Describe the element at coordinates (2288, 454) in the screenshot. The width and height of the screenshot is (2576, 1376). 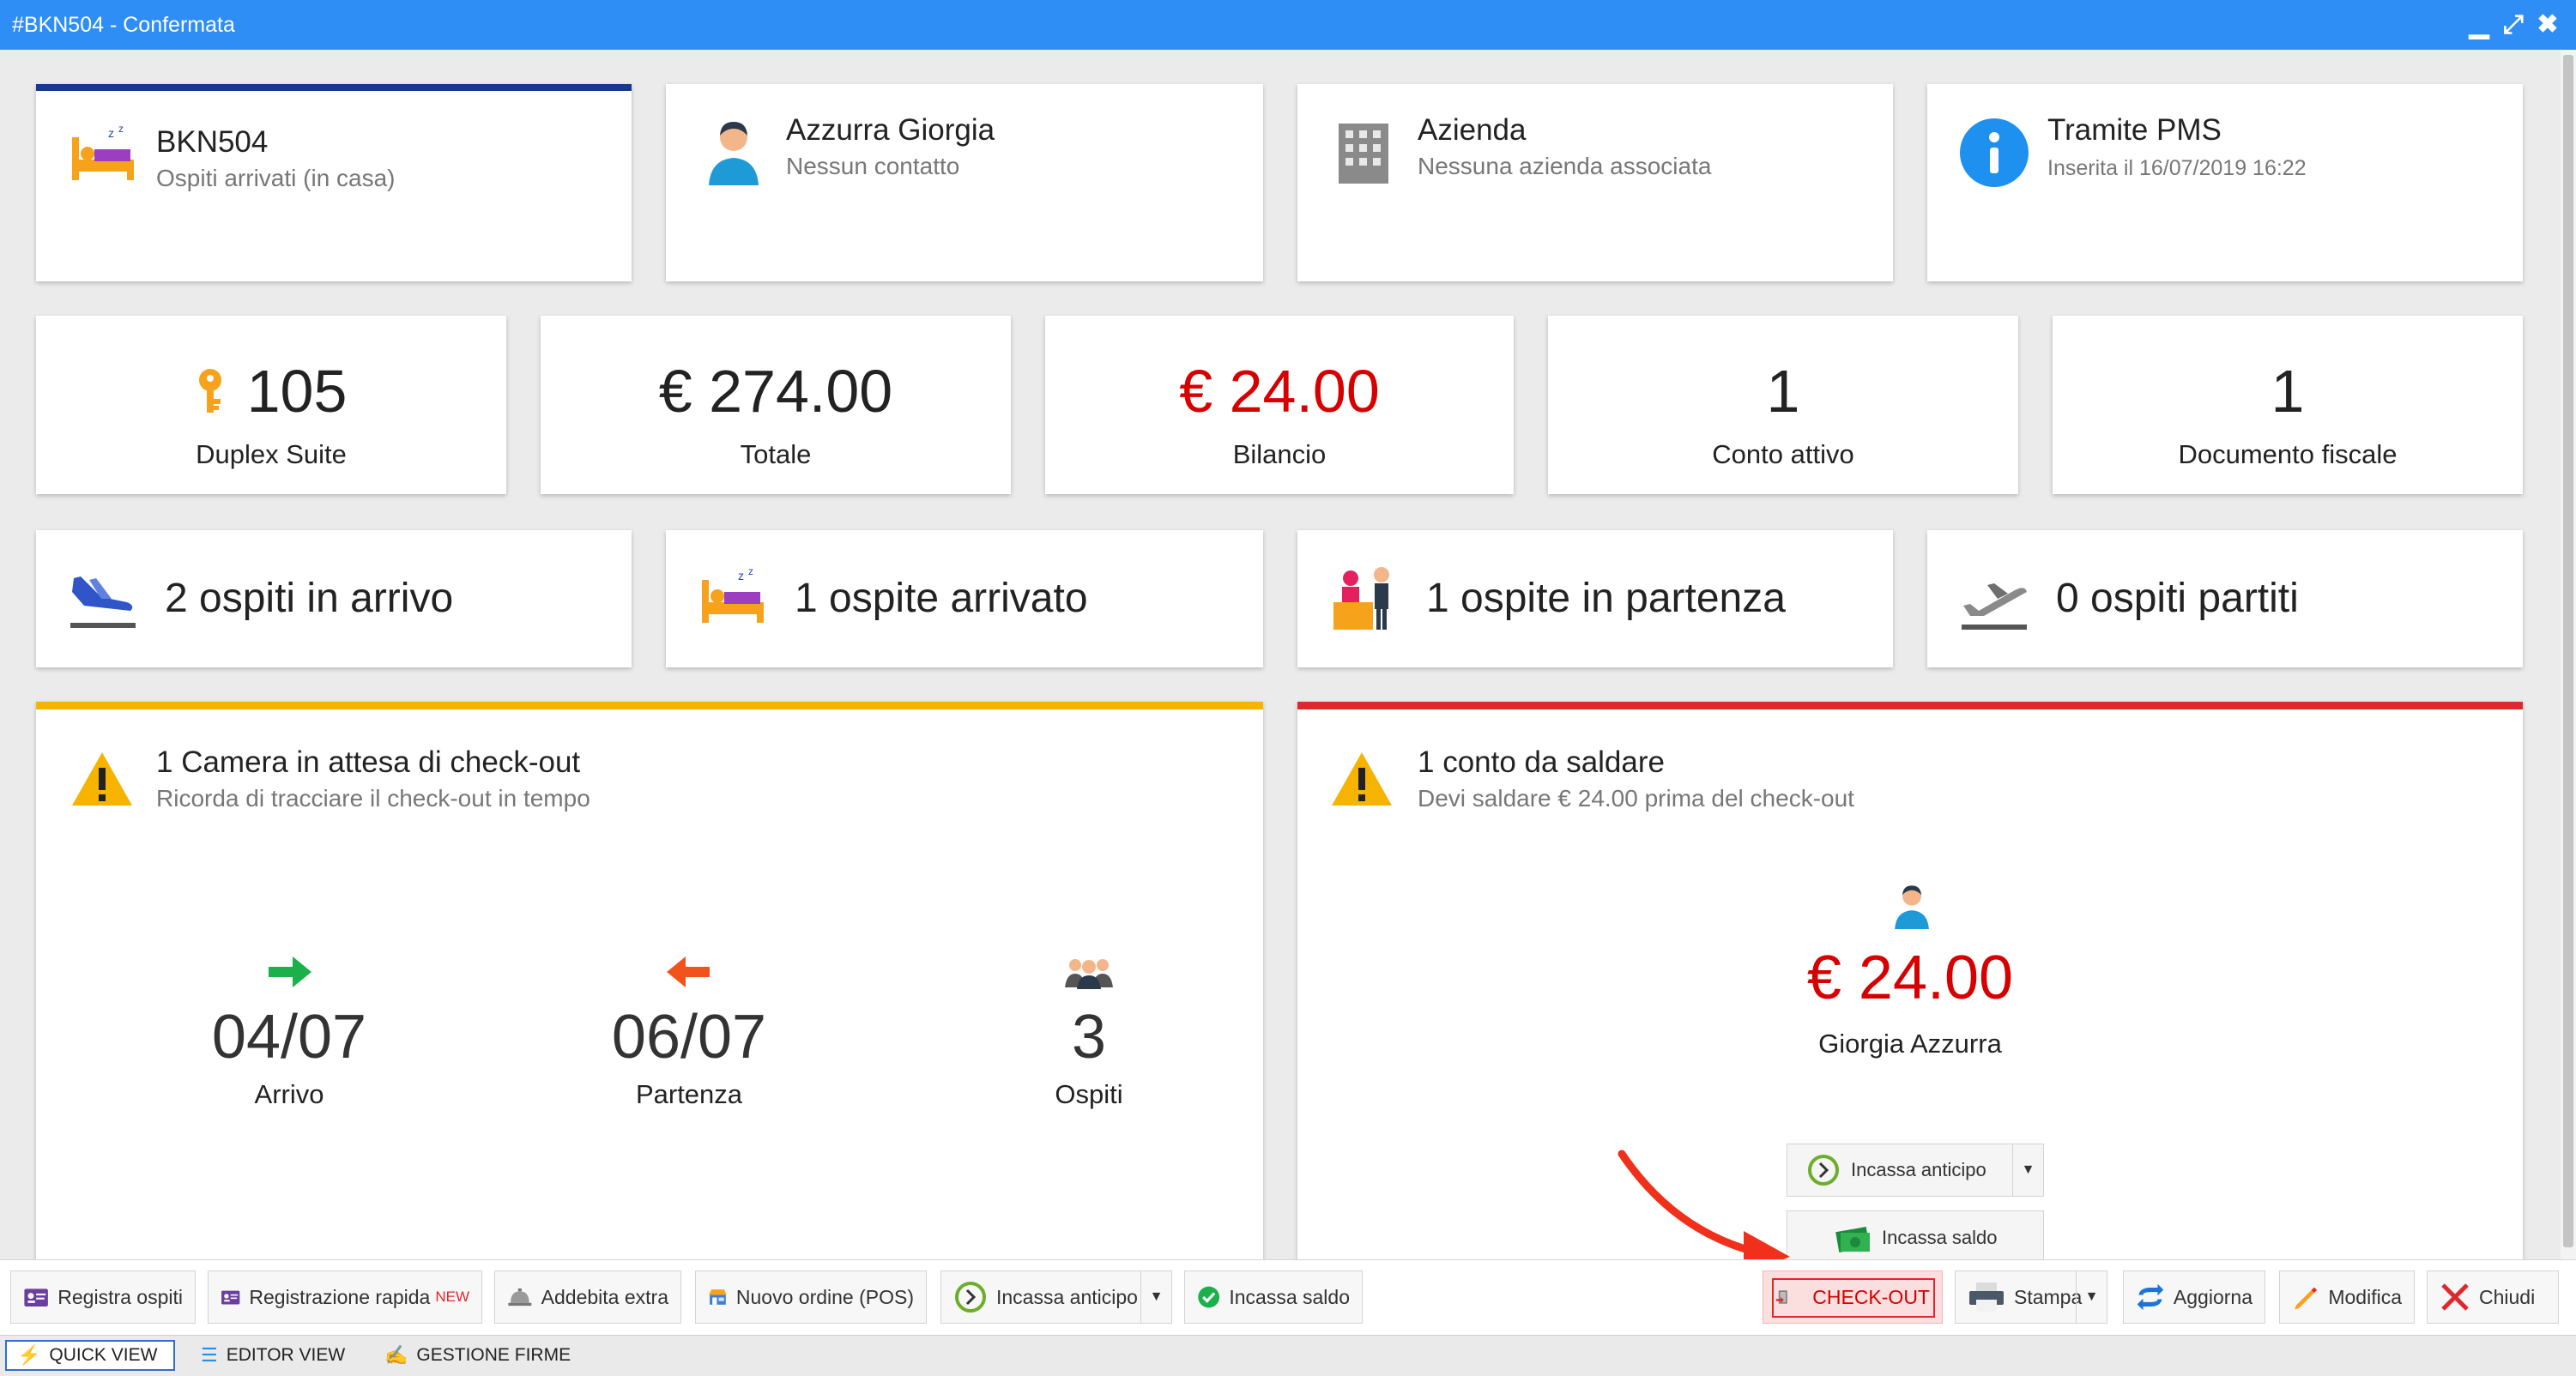
I see `docs-label: Documento fiscale` at that location.